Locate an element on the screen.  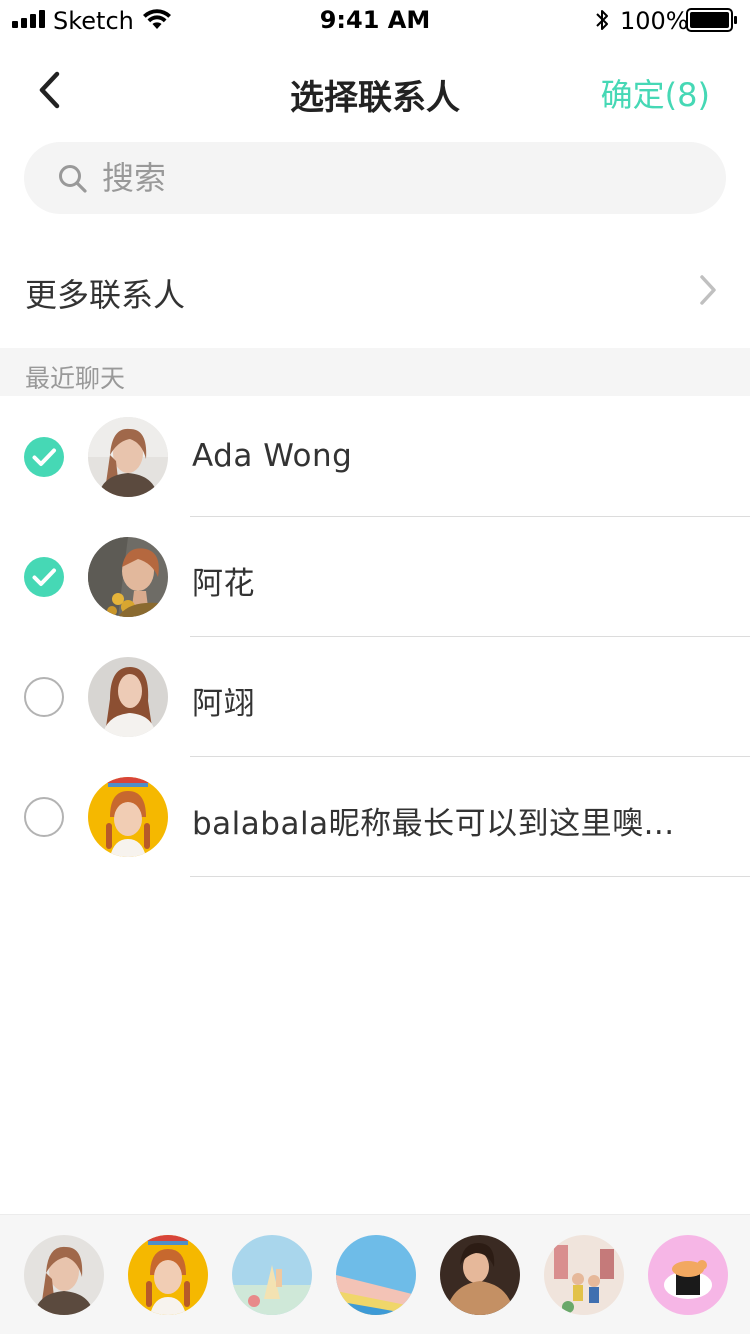
contact-row: 阿花 is located at coordinates (375, 577).